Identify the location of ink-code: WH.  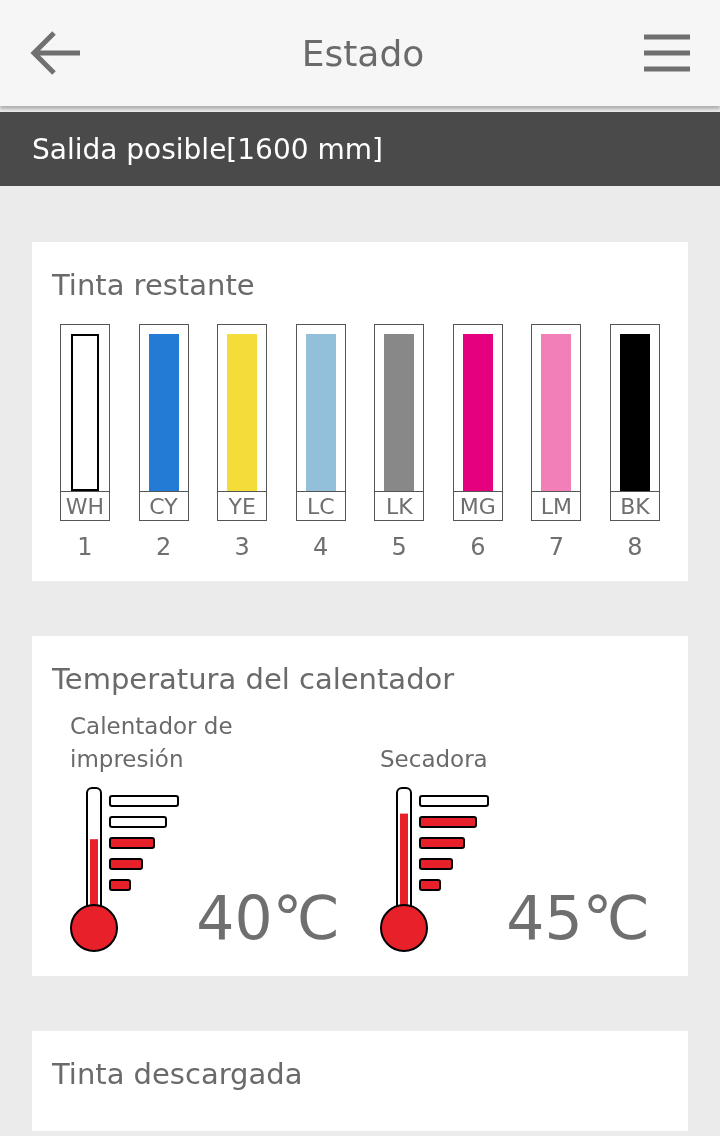
(85, 505).